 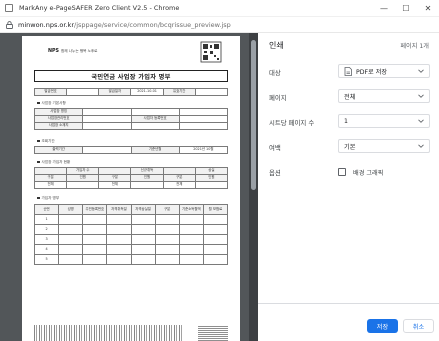 What do you see at coordinates (406, 8) in the screenshot?
I see `maximize-button: ☐` at bounding box center [406, 8].